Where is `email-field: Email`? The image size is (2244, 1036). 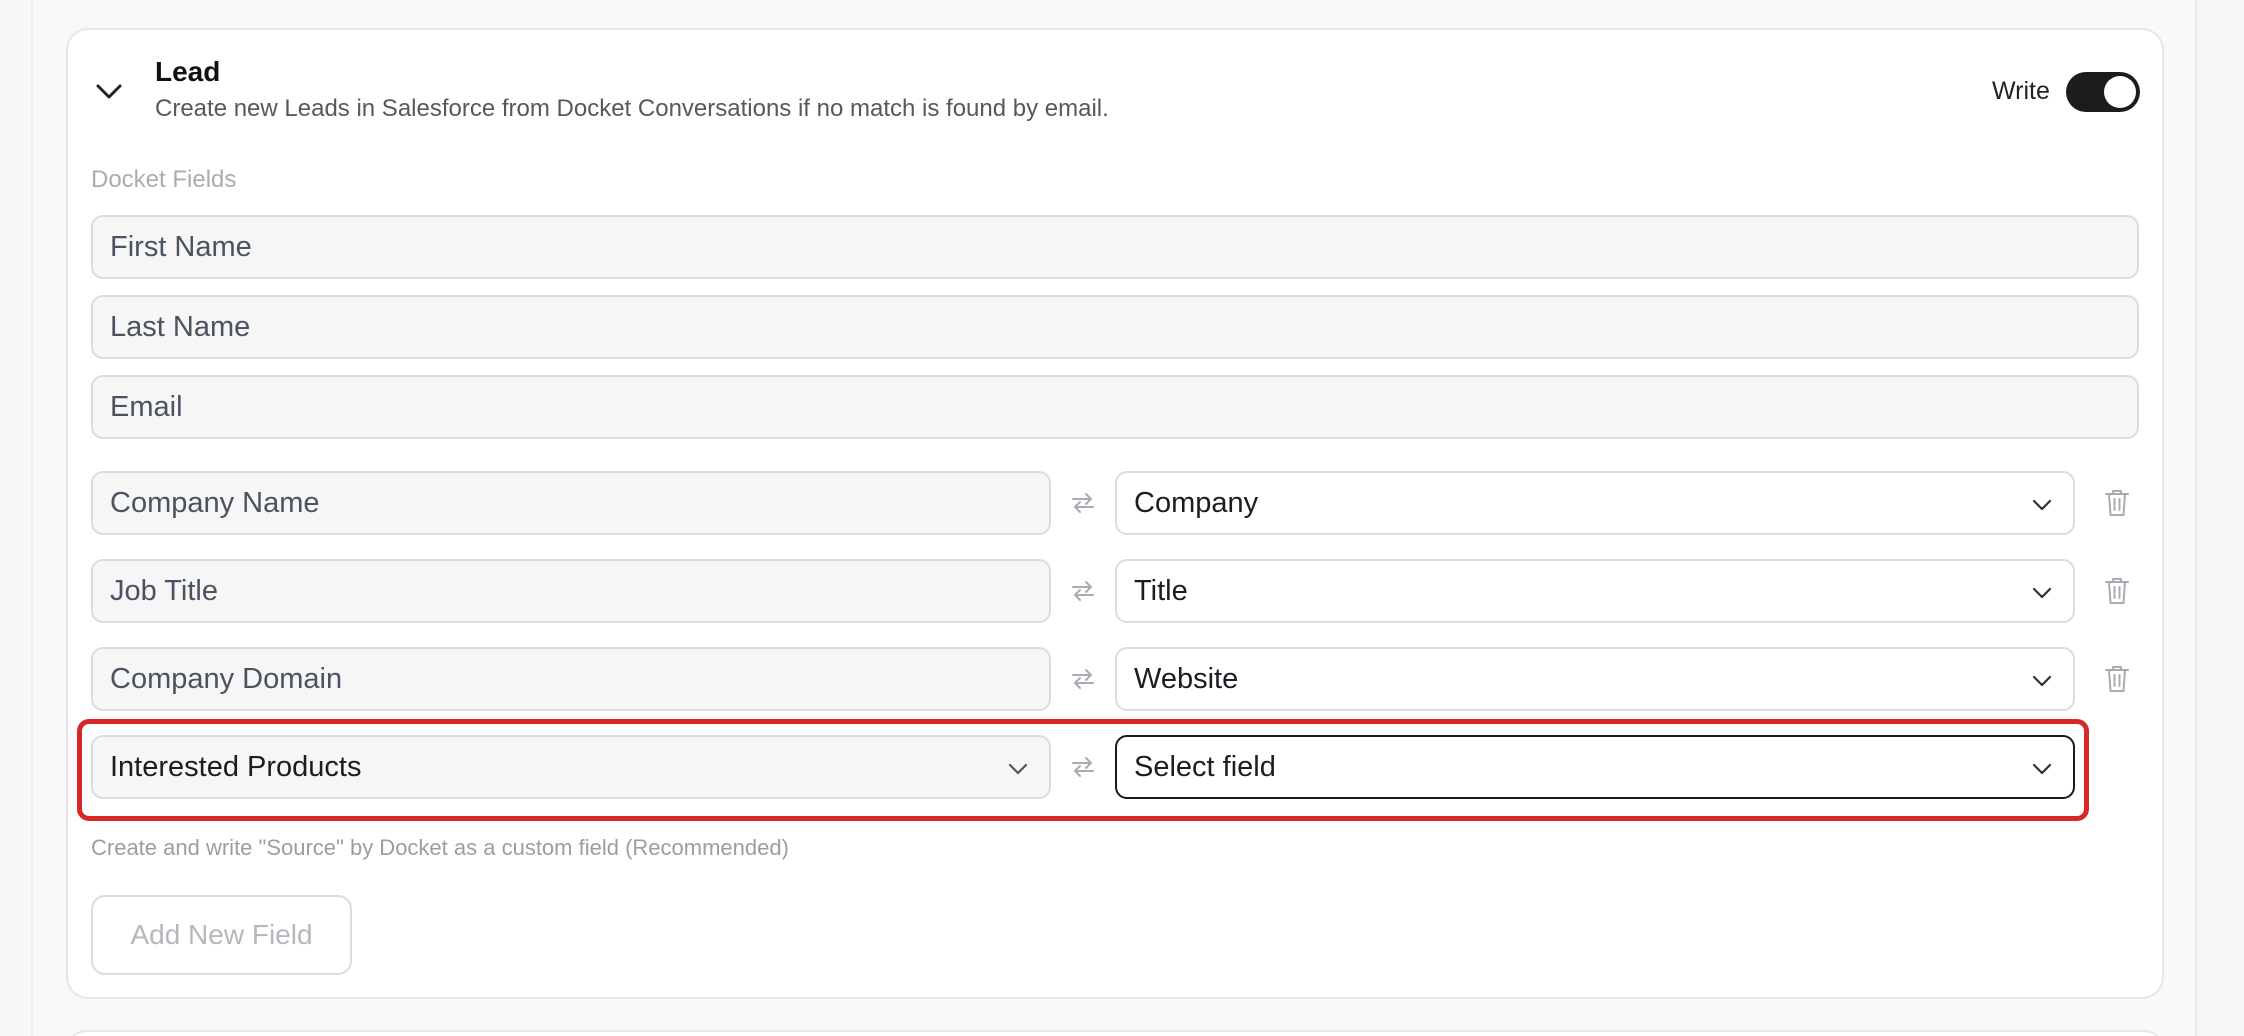 email-field: Email is located at coordinates (1115, 407).